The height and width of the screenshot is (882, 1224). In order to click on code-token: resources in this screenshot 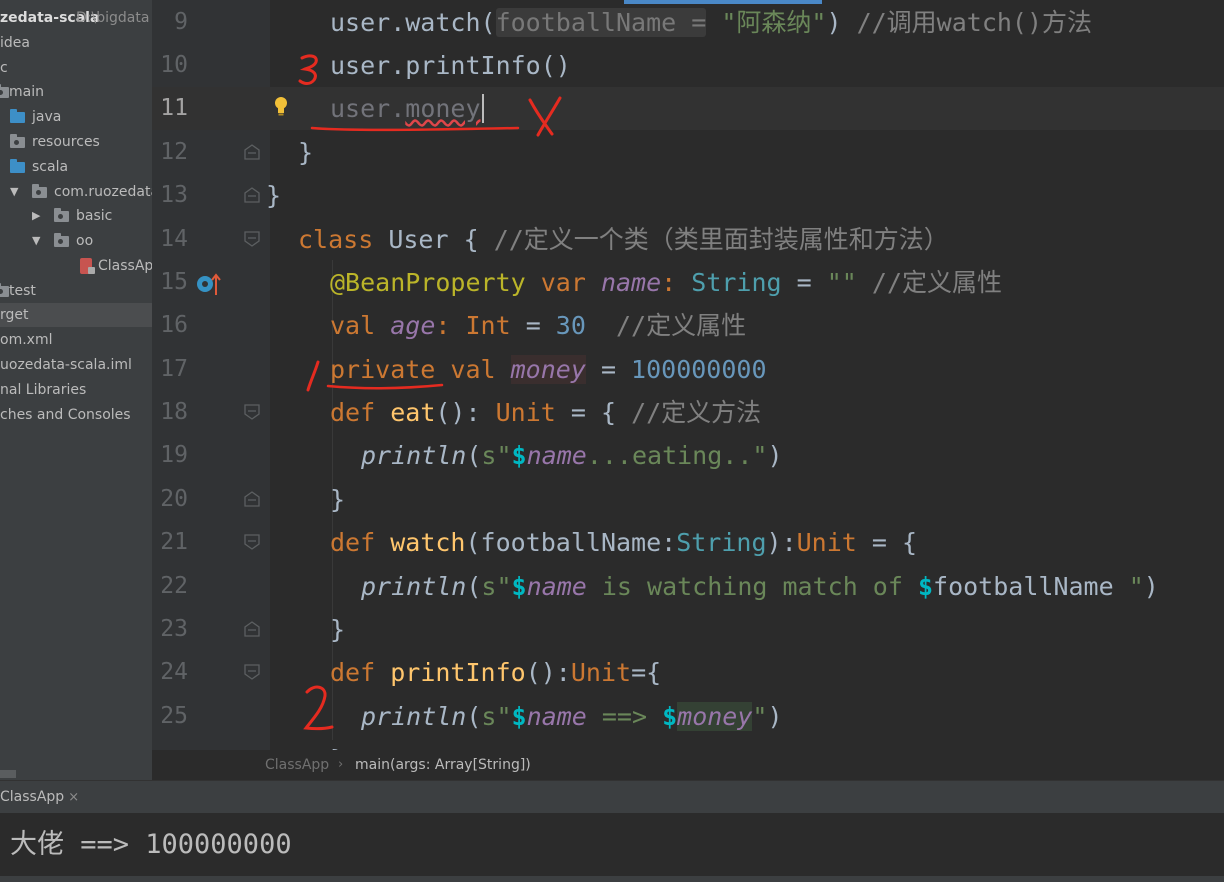, I will do `click(66, 142)`.